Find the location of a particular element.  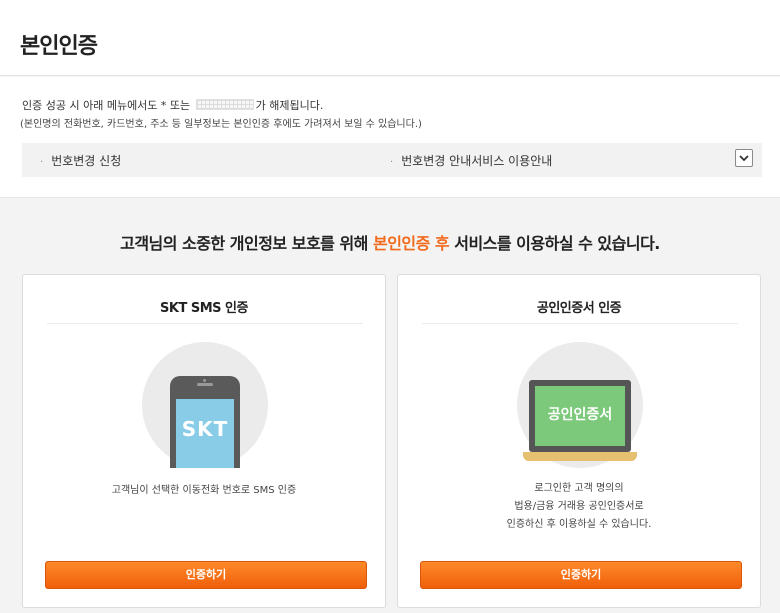

notice-text: 인증 성공 시 아래 메뉴에서도 * 또는 가 해제됩니다. is located at coordinates (172, 105).